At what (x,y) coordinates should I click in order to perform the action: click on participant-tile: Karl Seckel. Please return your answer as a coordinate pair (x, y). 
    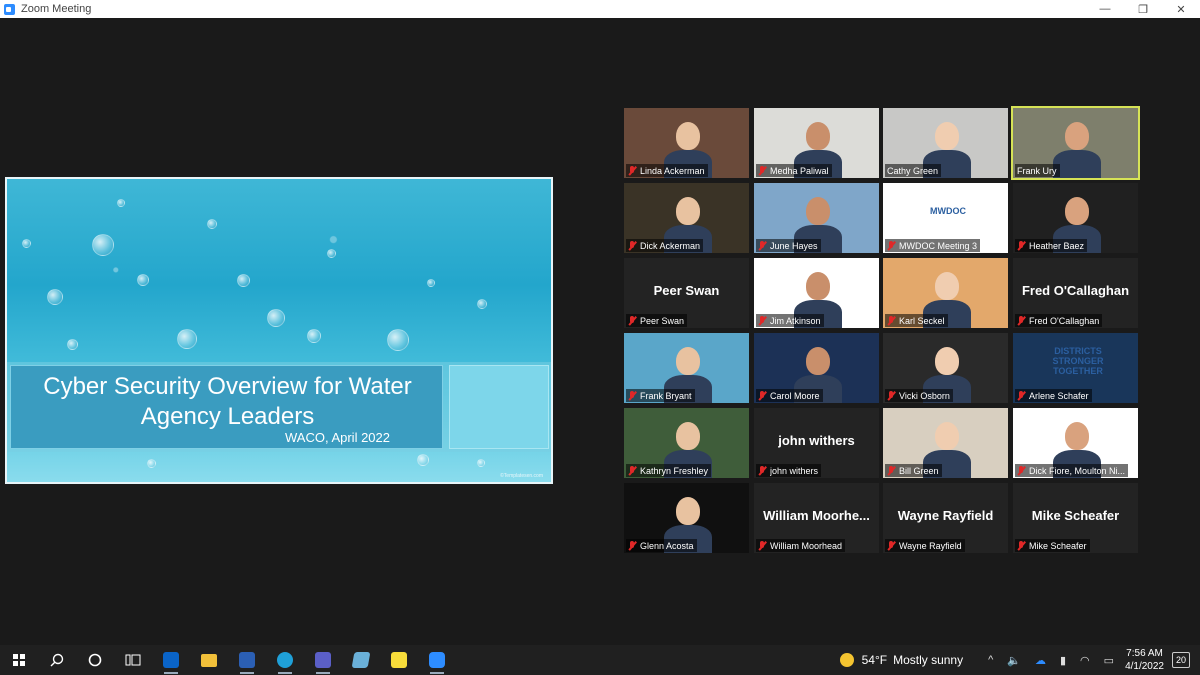
    Looking at the image, I should click on (945, 293).